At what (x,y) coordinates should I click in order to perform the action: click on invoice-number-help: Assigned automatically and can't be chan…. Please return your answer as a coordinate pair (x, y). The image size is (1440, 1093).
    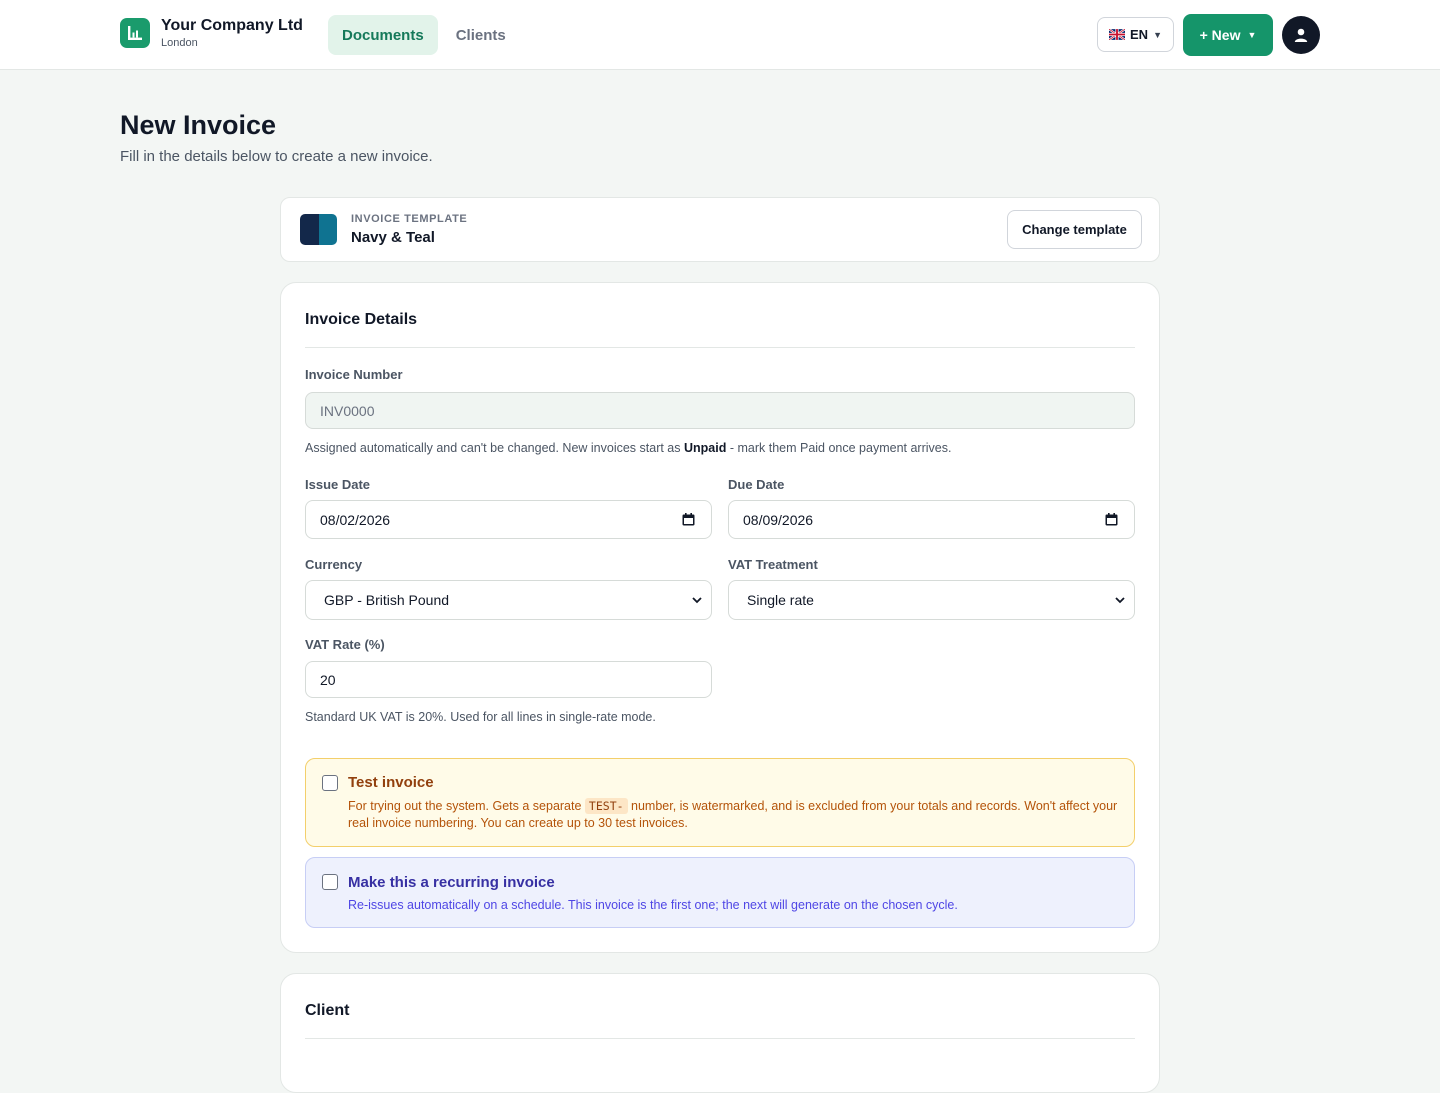
    Looking at the image, I should click on (628, 448).